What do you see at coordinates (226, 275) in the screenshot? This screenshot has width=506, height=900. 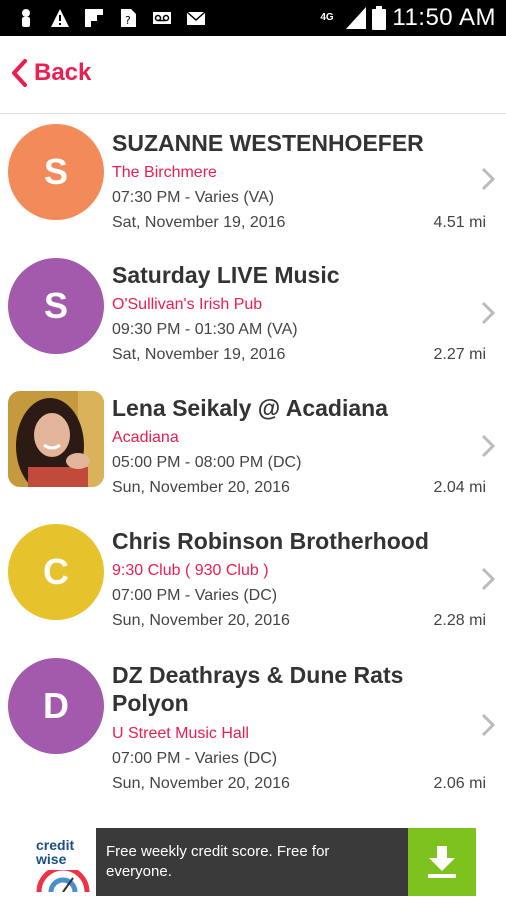 I see `event-title: Saturday LIVE Music` at bounding box center [226, 275].